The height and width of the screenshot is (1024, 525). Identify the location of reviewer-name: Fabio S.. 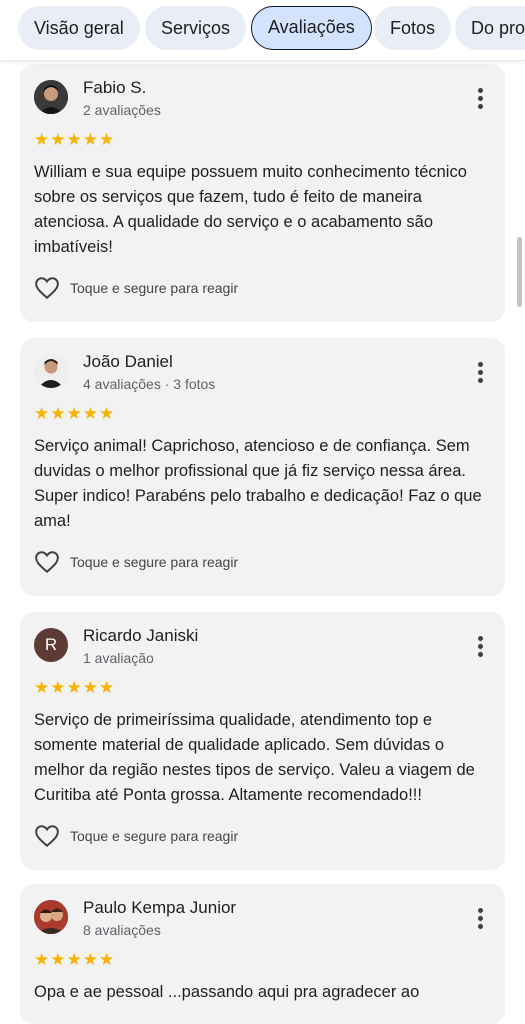
(114, 88).